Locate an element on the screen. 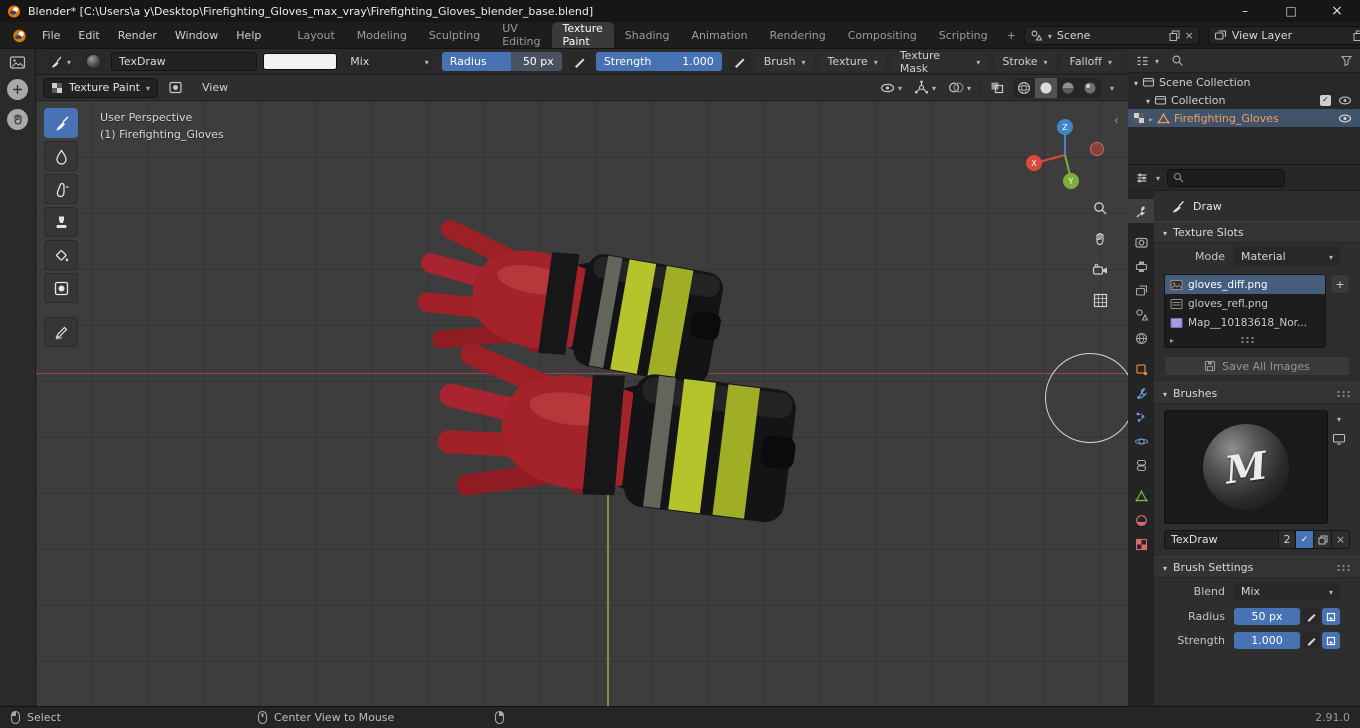  strength-slider: 1.000 is located at coordinates (1267, 640).